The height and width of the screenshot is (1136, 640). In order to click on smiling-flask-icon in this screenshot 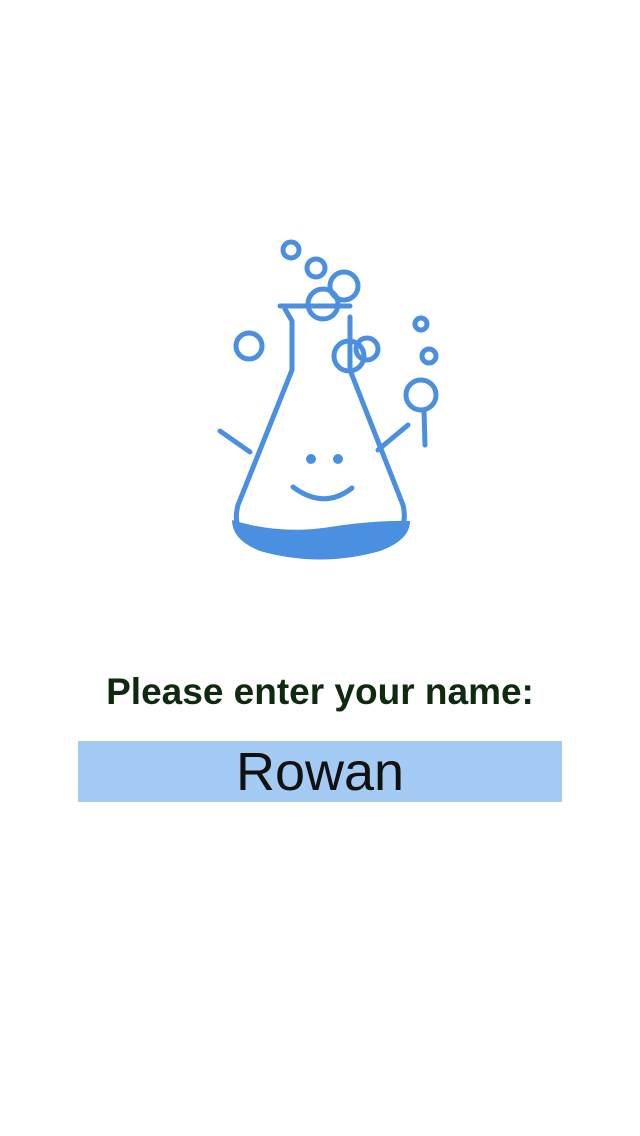, I will do `click(328, 399)`.